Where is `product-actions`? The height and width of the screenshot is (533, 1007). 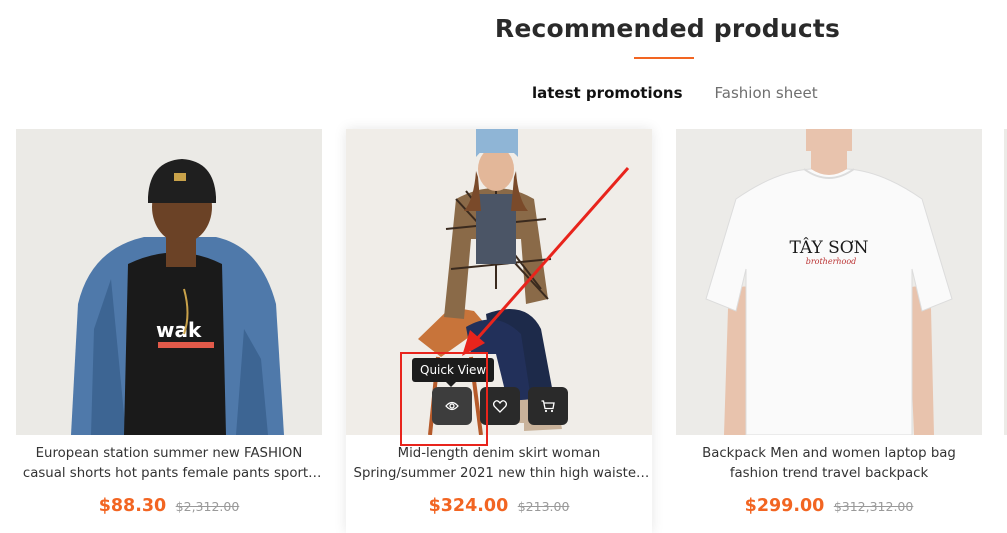 product-actions is located at coordinates (500, 406).